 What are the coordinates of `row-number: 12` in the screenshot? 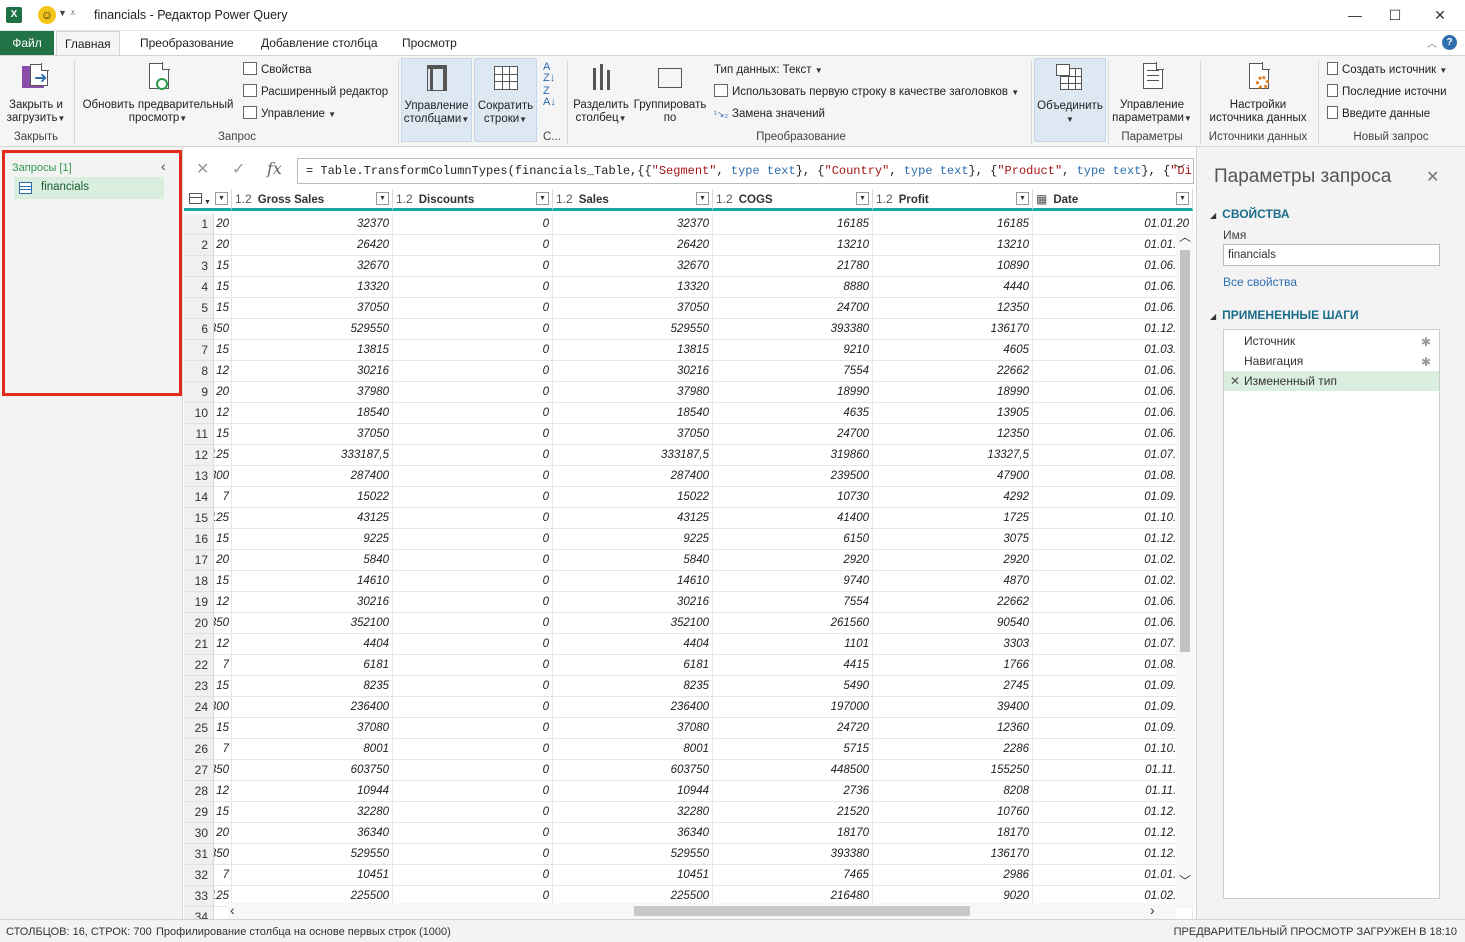 It's located at (199, 455).